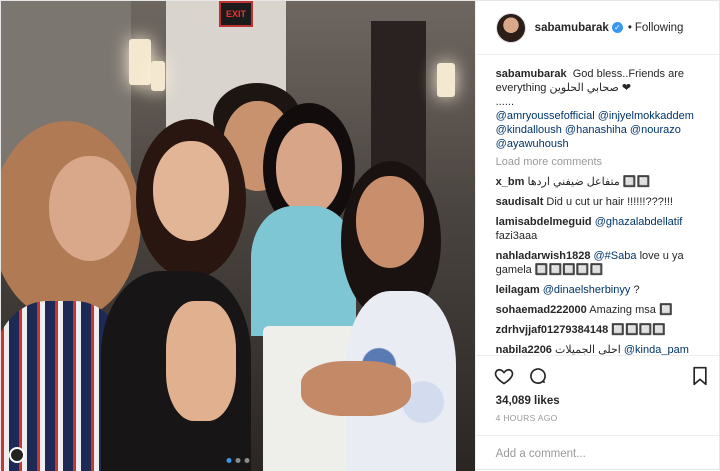 The height and width of the screenshot is (471, 720). Describe the element at coordinates (516, 236) in the screenshot. I see `comment-text: fazi3aaa` at that location.